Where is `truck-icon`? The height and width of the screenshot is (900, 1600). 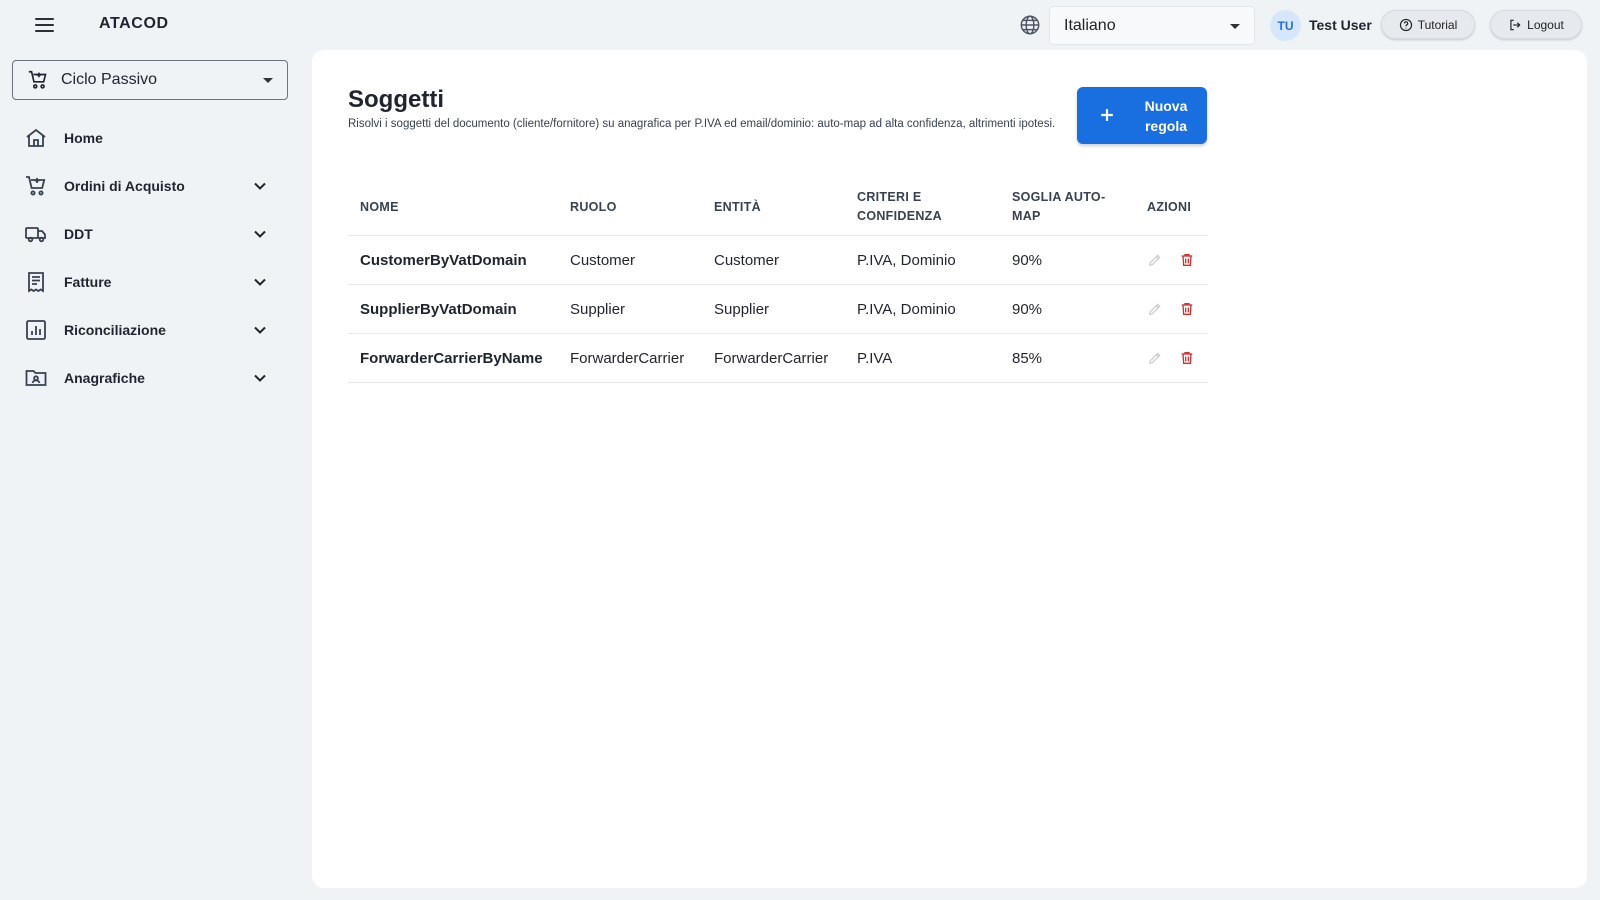
truck-icon is located at coordinates (35, 235).